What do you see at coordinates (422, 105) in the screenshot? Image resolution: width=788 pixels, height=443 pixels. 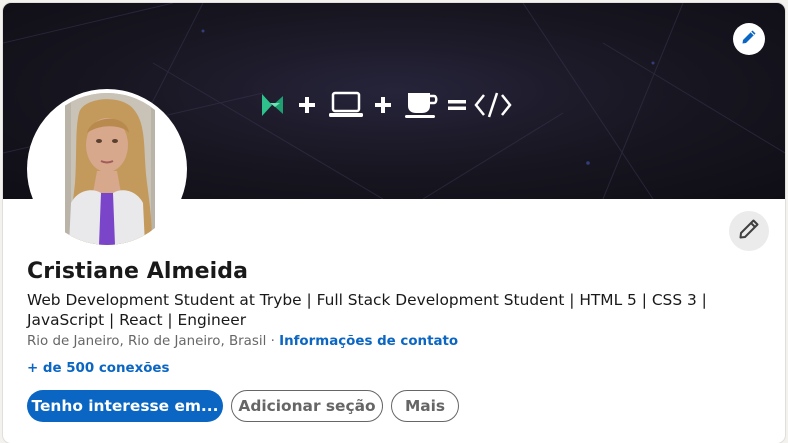 I see `coffee-cup-icon` at bounding box center [422, 105].